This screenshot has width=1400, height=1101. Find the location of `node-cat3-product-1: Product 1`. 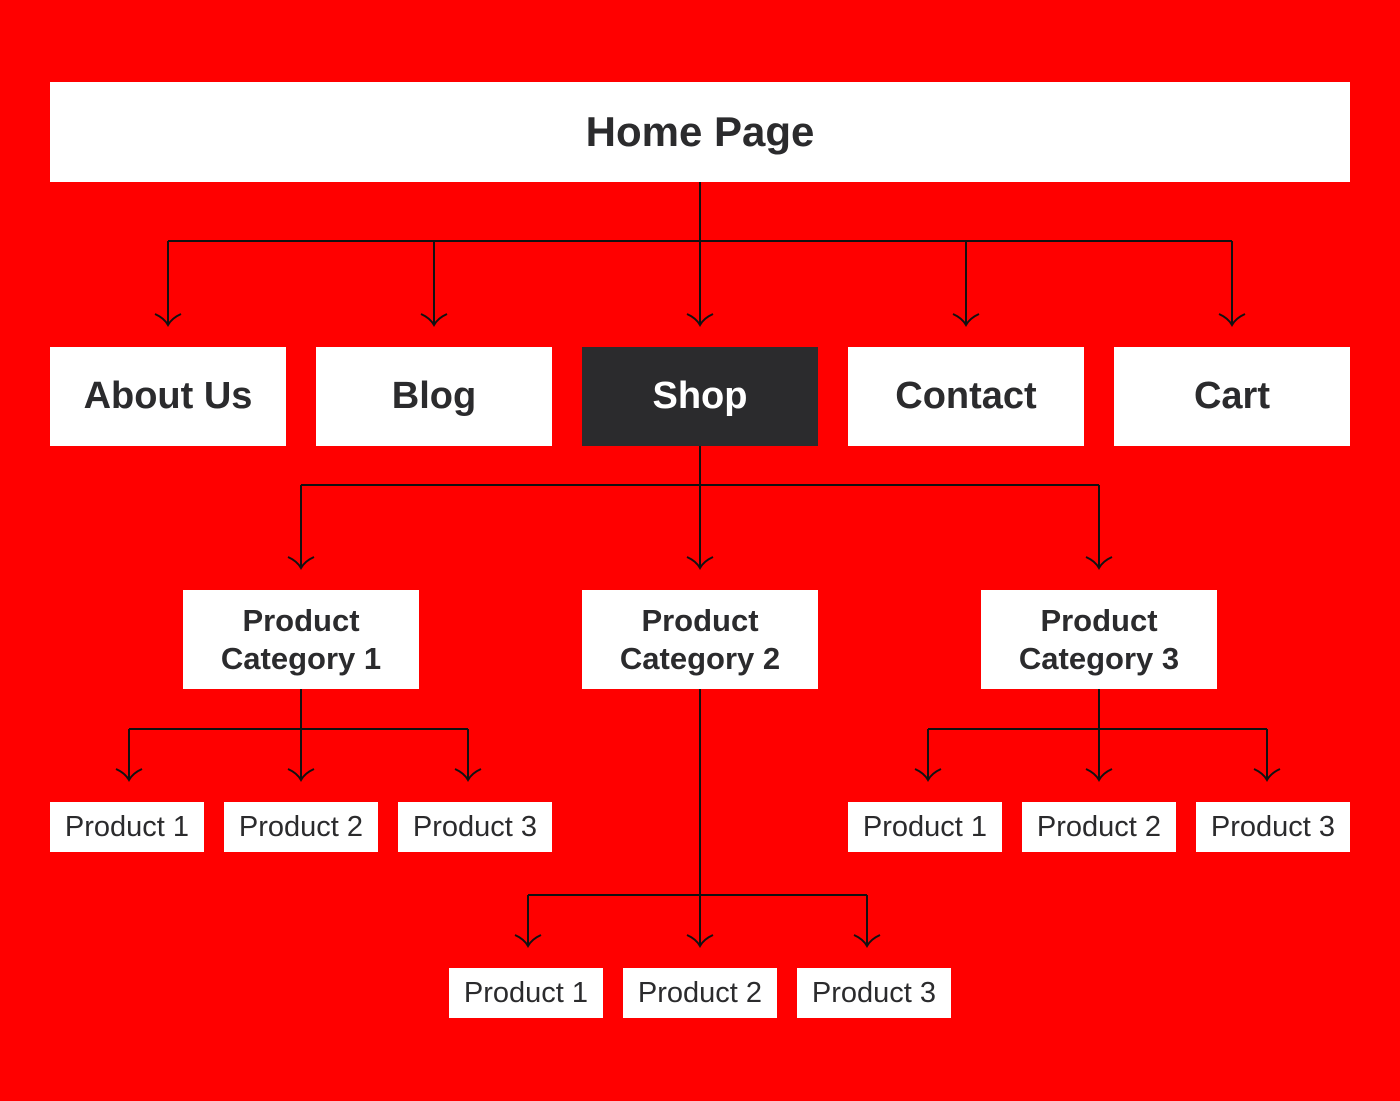

node-cat3-product-1: Product 1 is located at coordinates (925, 827).